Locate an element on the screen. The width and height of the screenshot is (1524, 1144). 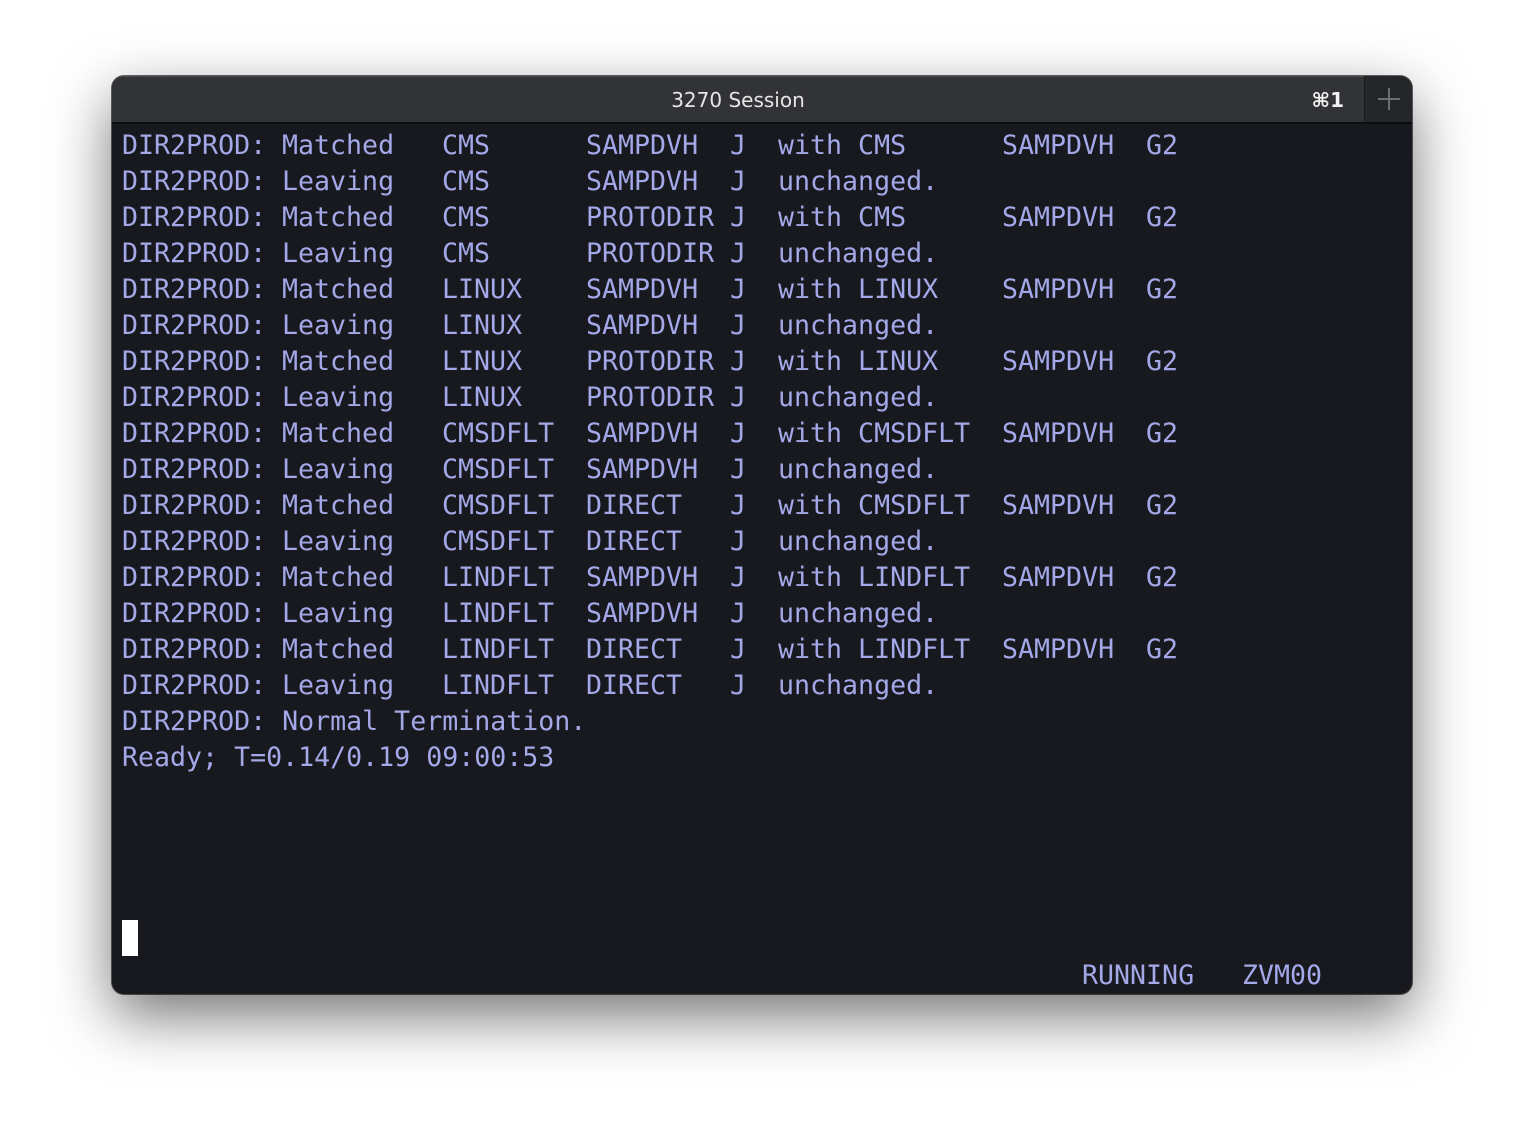
window-title: 3270 Session is located at coordinates (738, 100).